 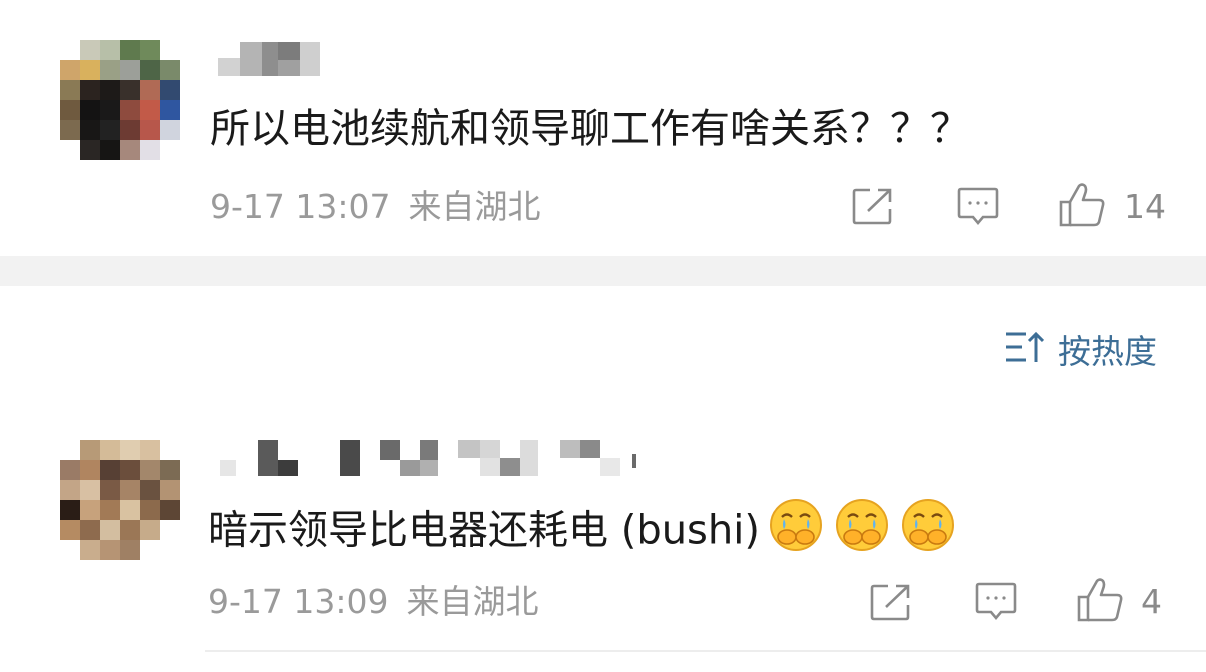 What do you see at coordinates (1151, 601) in the screenshot?
I see `like-count: 4` at bounding box center [1151, 601].